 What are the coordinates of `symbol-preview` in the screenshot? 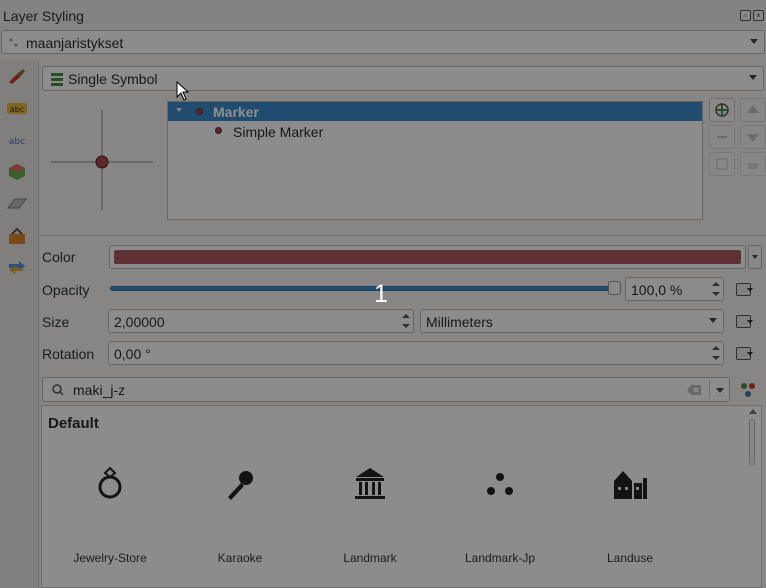 It's located at (102, 160).